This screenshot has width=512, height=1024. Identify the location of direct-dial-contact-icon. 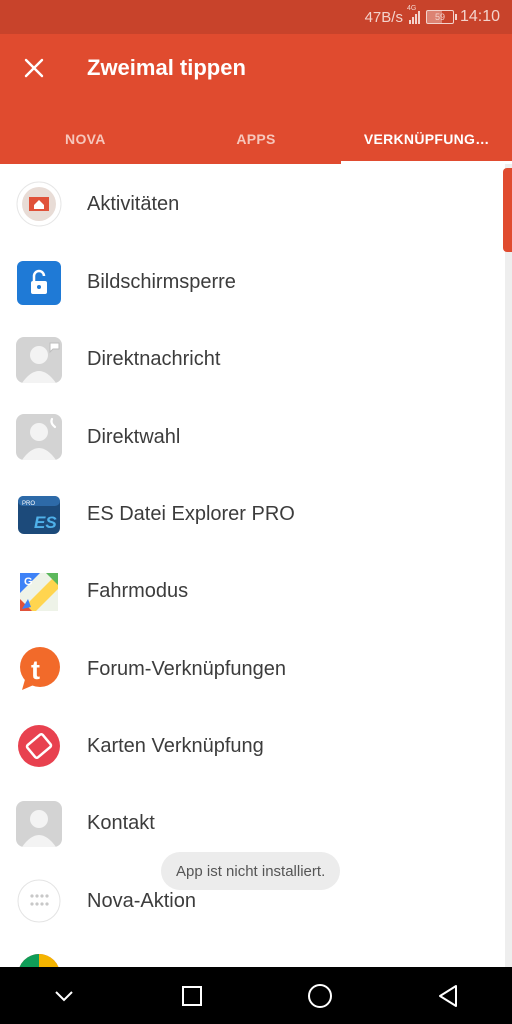
(39, 437).